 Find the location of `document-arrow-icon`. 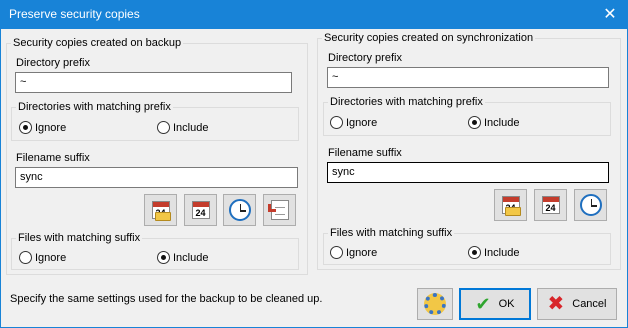

document-arrow-icon is located at coordinates (278, 210).